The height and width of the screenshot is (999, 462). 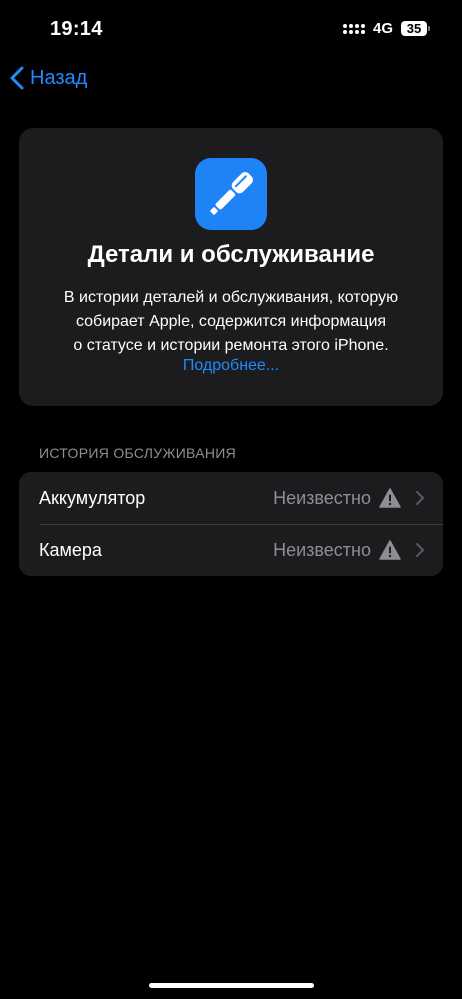 I want to click on status-time: 19:14, so click(x=76, y=29).